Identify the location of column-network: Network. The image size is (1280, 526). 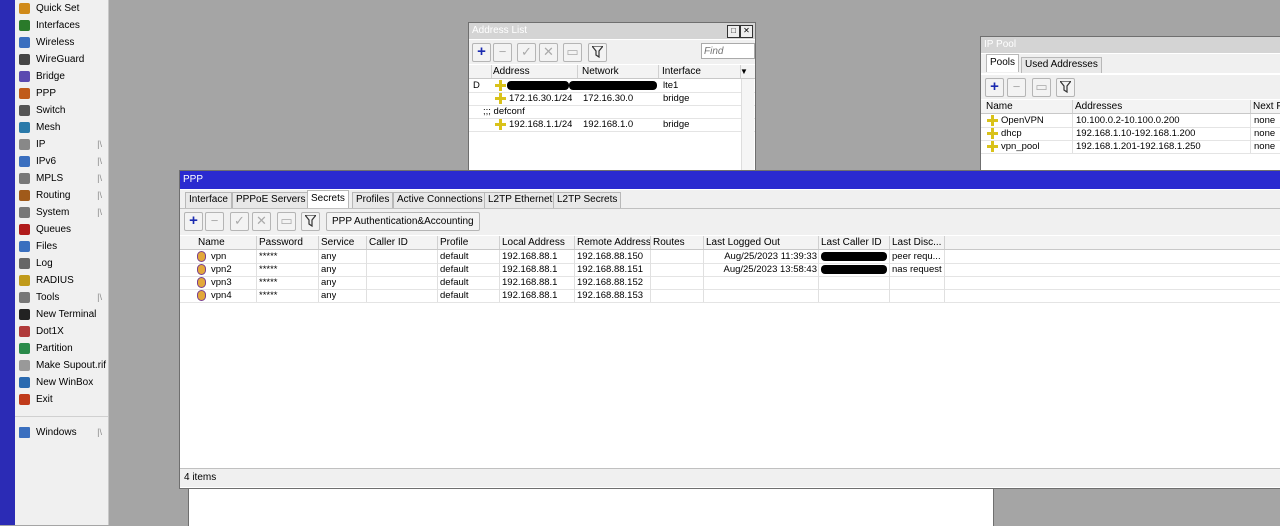
(619, 71).